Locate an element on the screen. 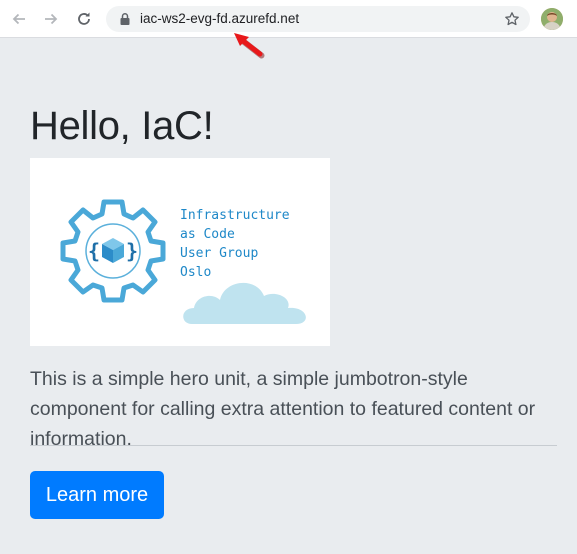 This screenshot has width=577, height=554. back-button is located at coordinates (19, 19).